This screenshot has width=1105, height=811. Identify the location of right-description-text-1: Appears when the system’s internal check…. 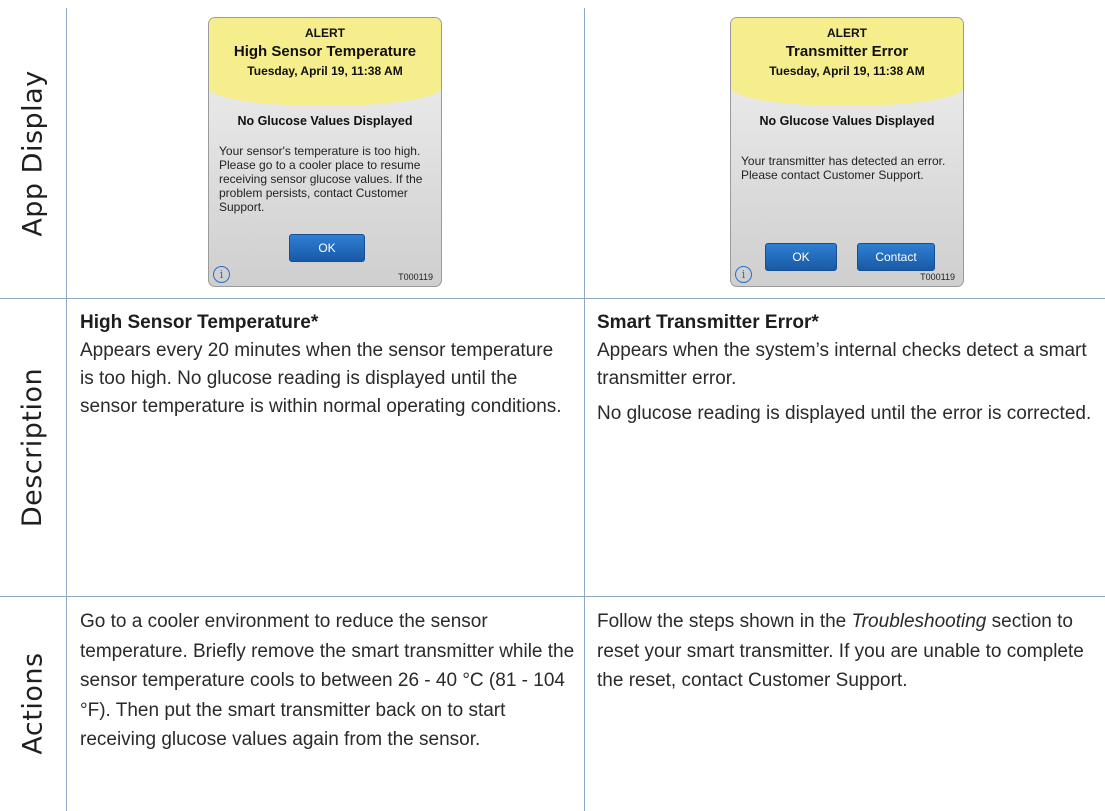
(842, 364).